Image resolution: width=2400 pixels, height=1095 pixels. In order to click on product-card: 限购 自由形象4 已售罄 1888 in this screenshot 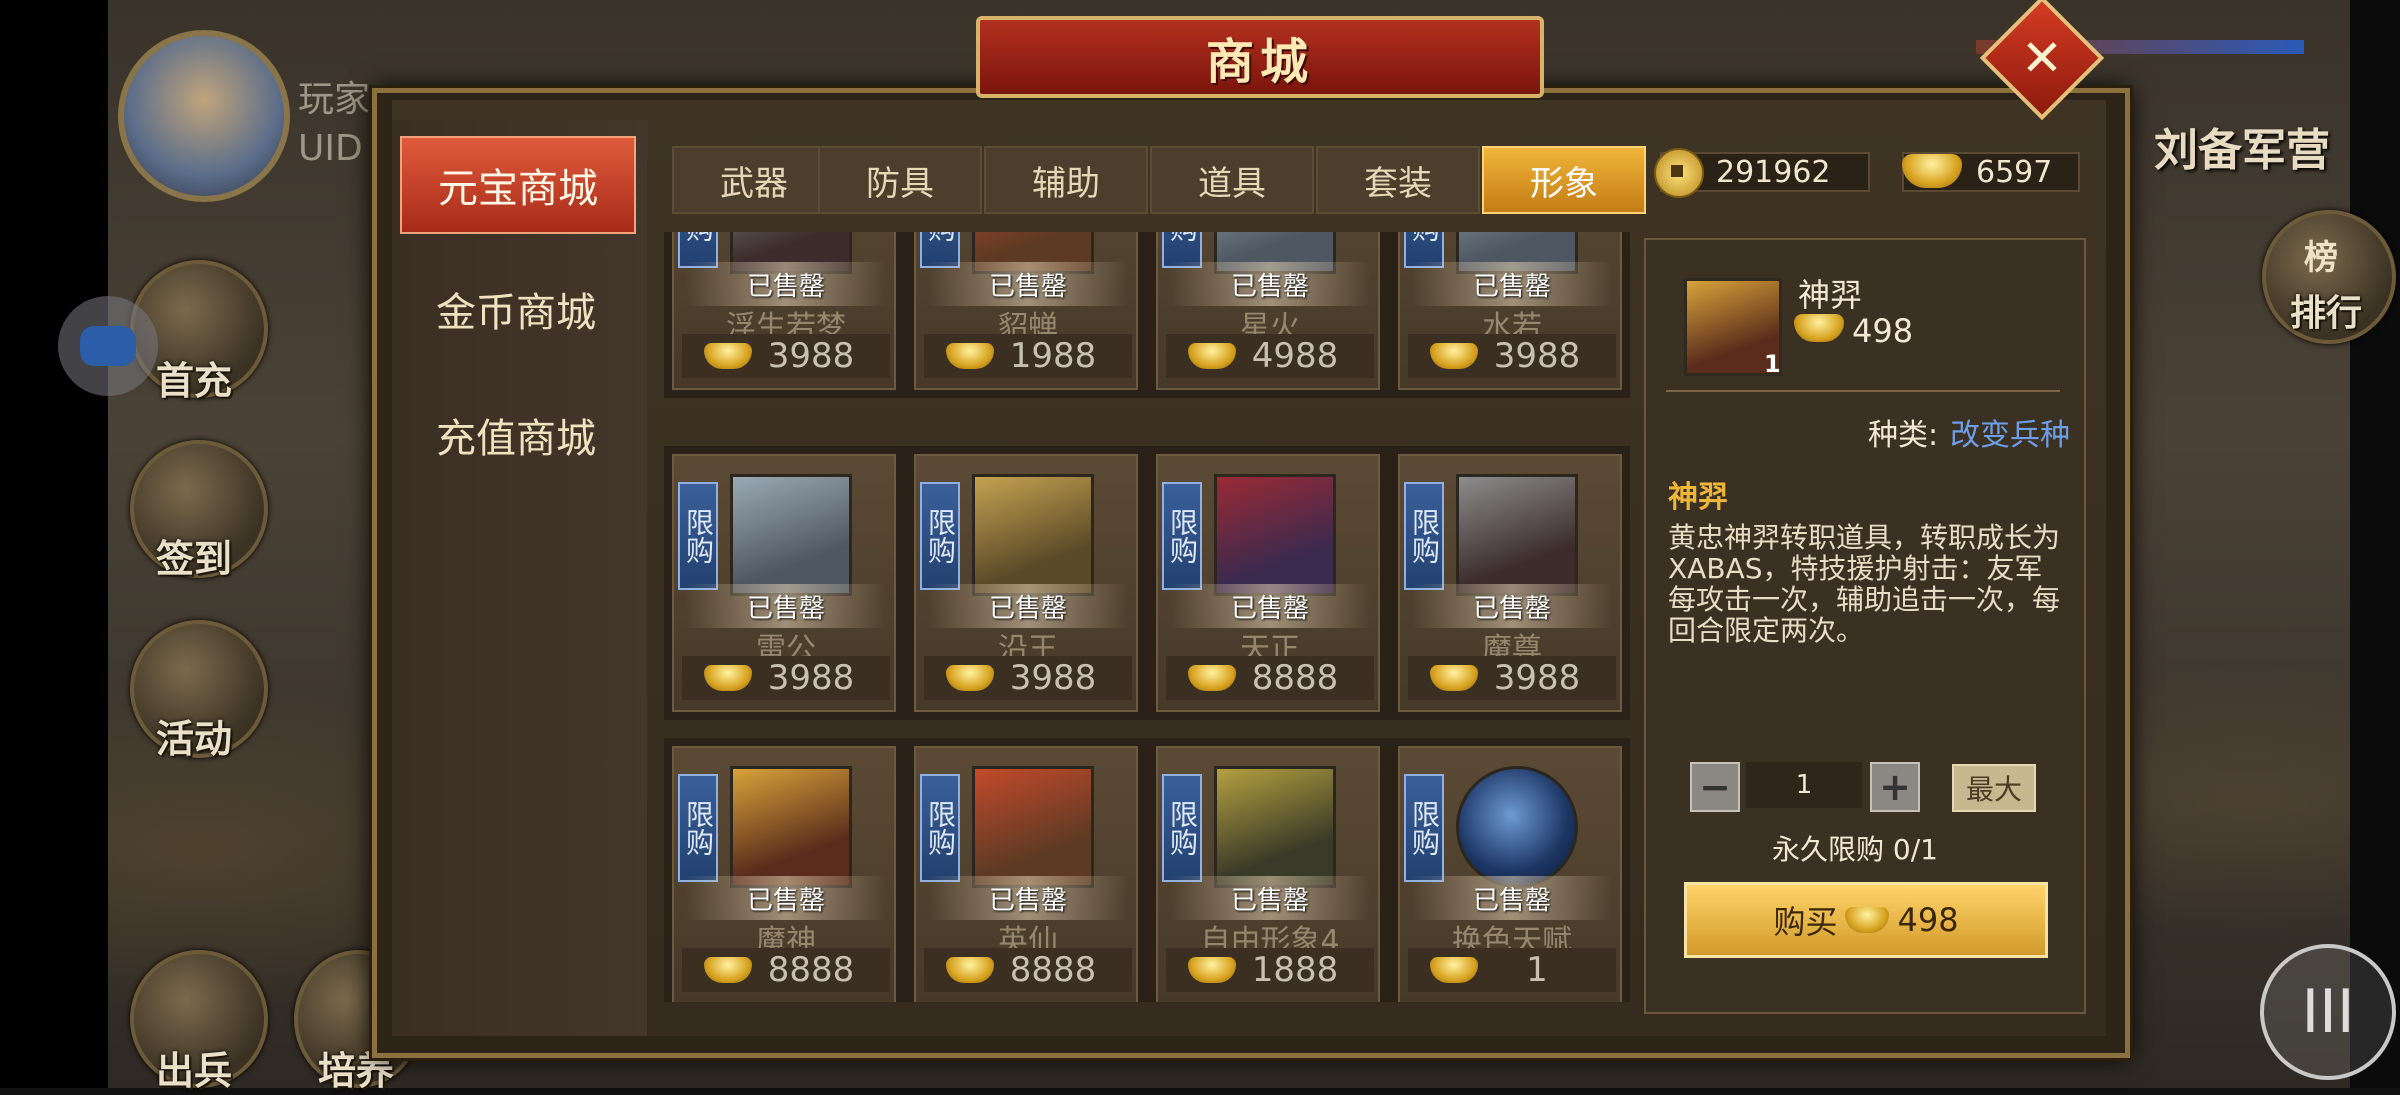, I will do `click(1268, 874)`.